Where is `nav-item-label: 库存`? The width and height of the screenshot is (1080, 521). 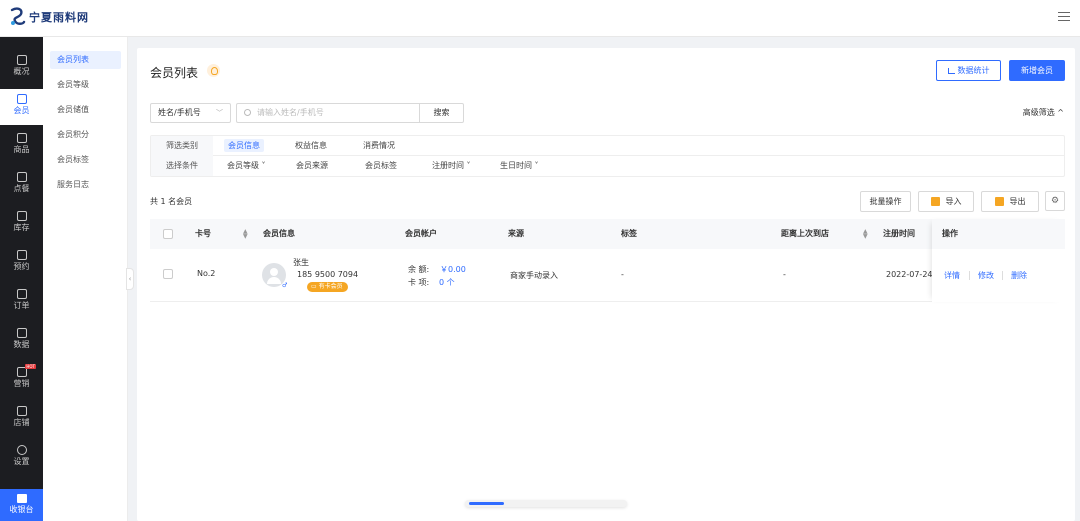
nav-item-label: 库存 is located at coordinates (21, 227).